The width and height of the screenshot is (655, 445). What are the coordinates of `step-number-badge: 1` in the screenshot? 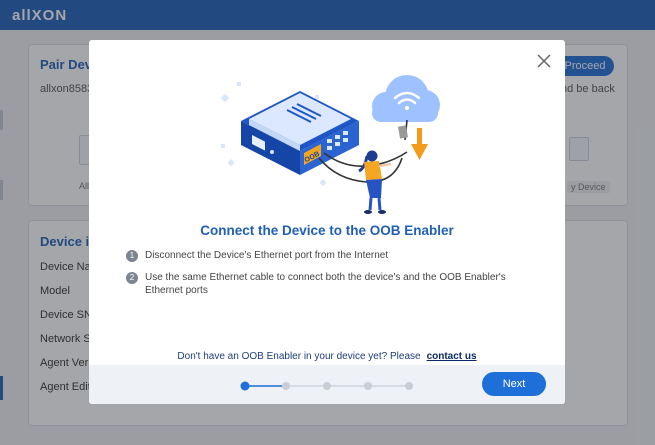 It's located at (132, 256).